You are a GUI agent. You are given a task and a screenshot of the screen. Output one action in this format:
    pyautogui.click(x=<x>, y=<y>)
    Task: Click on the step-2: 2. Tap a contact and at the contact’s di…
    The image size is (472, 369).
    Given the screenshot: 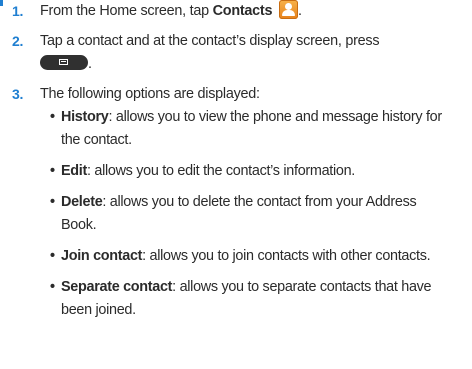 What is the action you would take?
    pyautogui.click(x=238, y=53)
    